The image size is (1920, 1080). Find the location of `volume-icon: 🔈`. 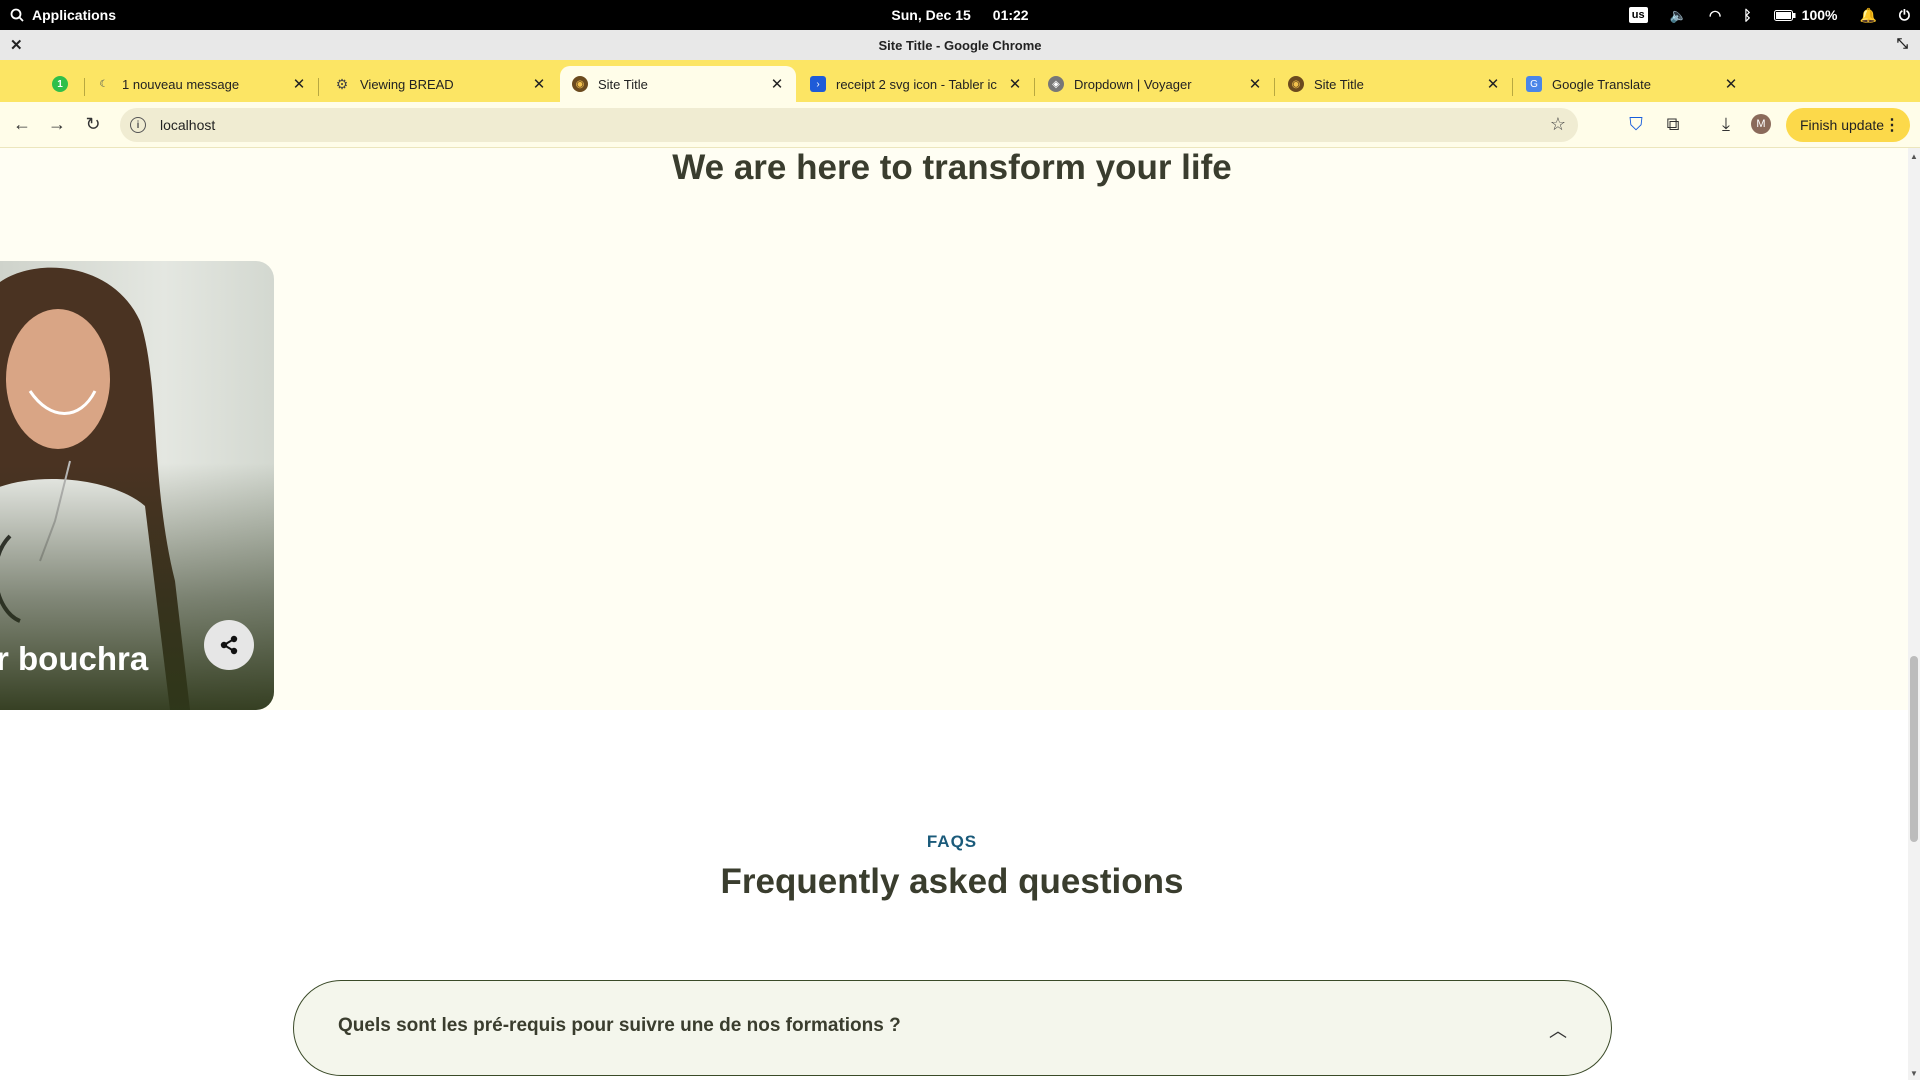

volume-icon: 🔈 is located at coordinates (1678, 15).